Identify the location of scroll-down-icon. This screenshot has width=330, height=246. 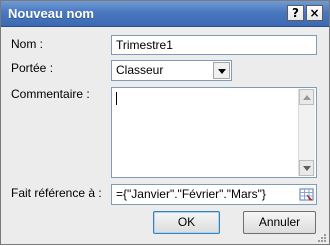
(306, 168).